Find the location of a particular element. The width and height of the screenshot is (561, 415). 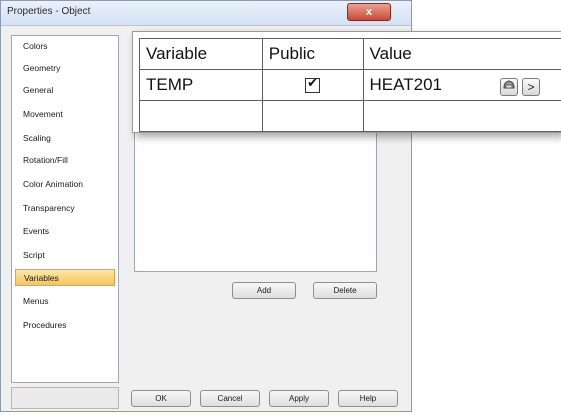

sidebar-item-variables: Variables is located at coordinates (65, 277).